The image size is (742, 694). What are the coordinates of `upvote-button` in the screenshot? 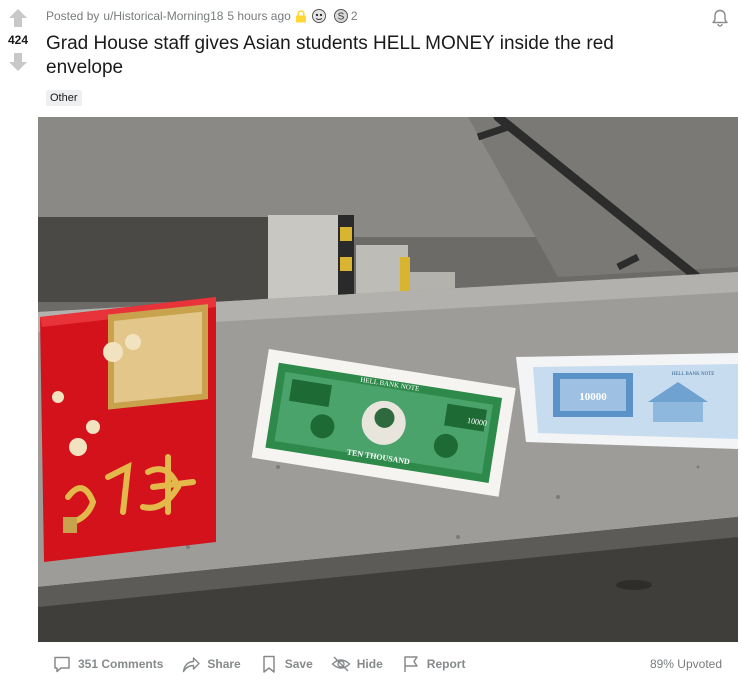 It's located at (18, 18).